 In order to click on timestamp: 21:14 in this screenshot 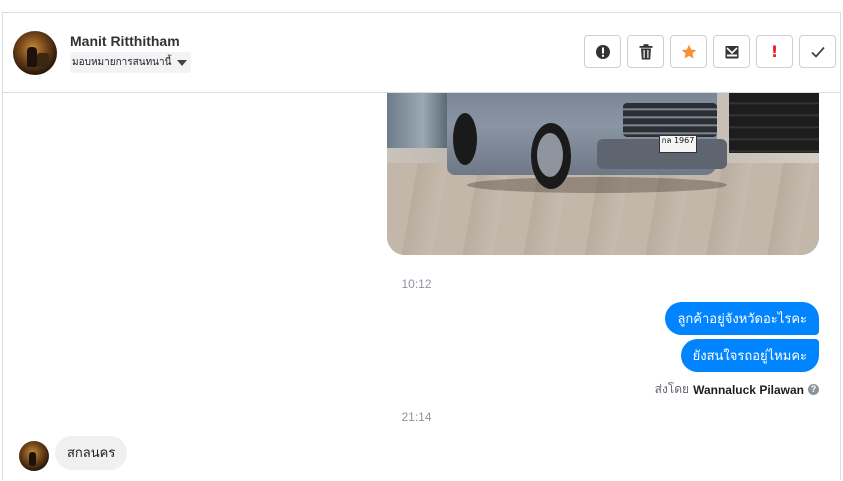, I will do `click(416, 417)`.